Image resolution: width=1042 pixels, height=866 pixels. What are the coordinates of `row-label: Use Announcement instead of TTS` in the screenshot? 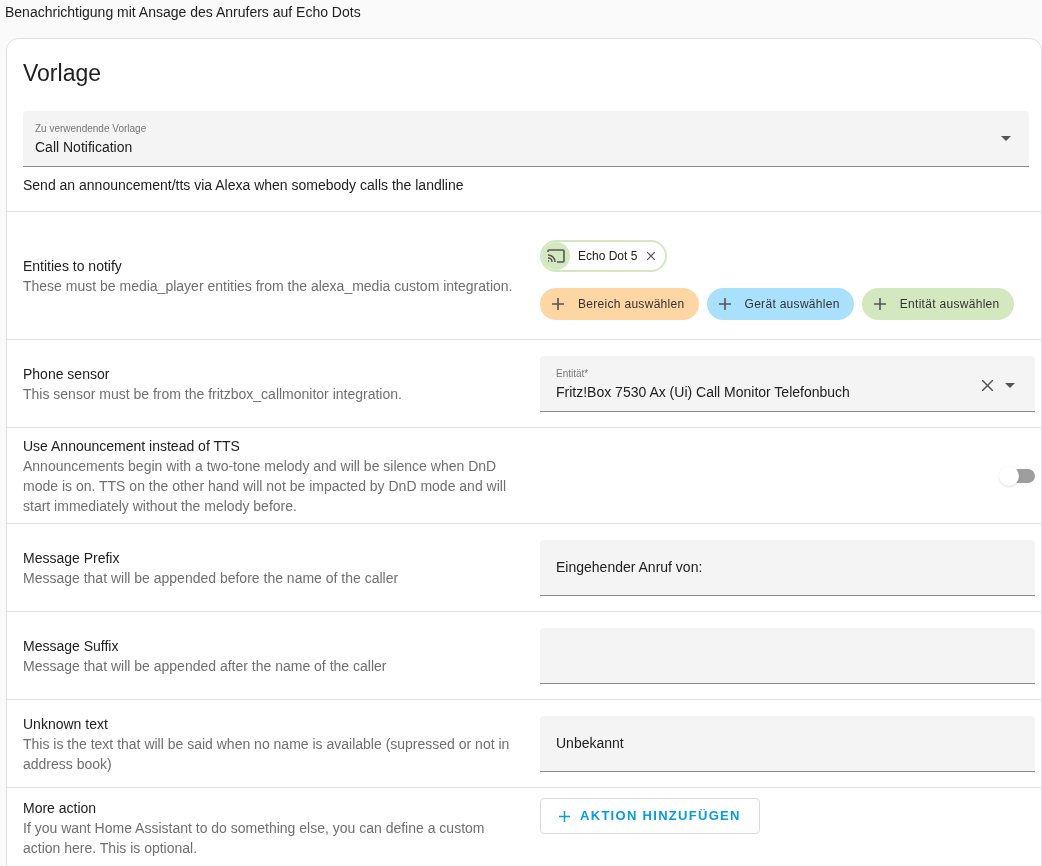 It's located at (132, 446).